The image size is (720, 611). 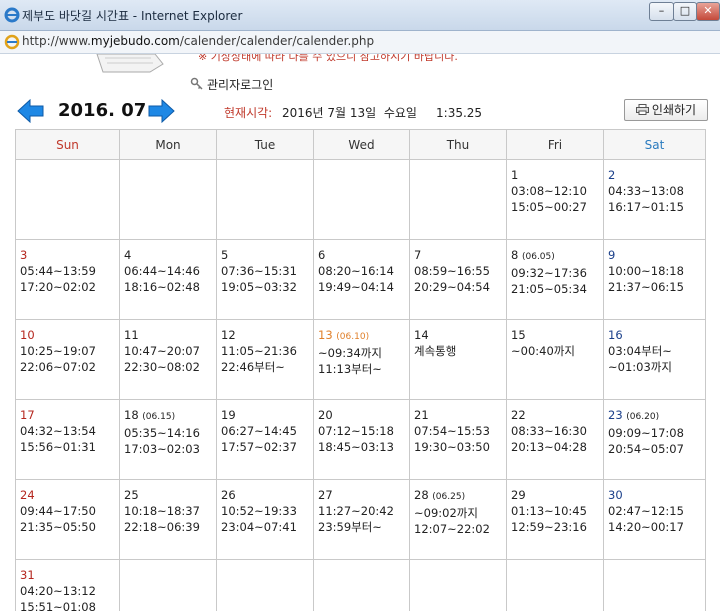 What do you see at coordinates (515, 255) in the screenshot?
I see `day-number: 8` at bounding box center [515, 255].